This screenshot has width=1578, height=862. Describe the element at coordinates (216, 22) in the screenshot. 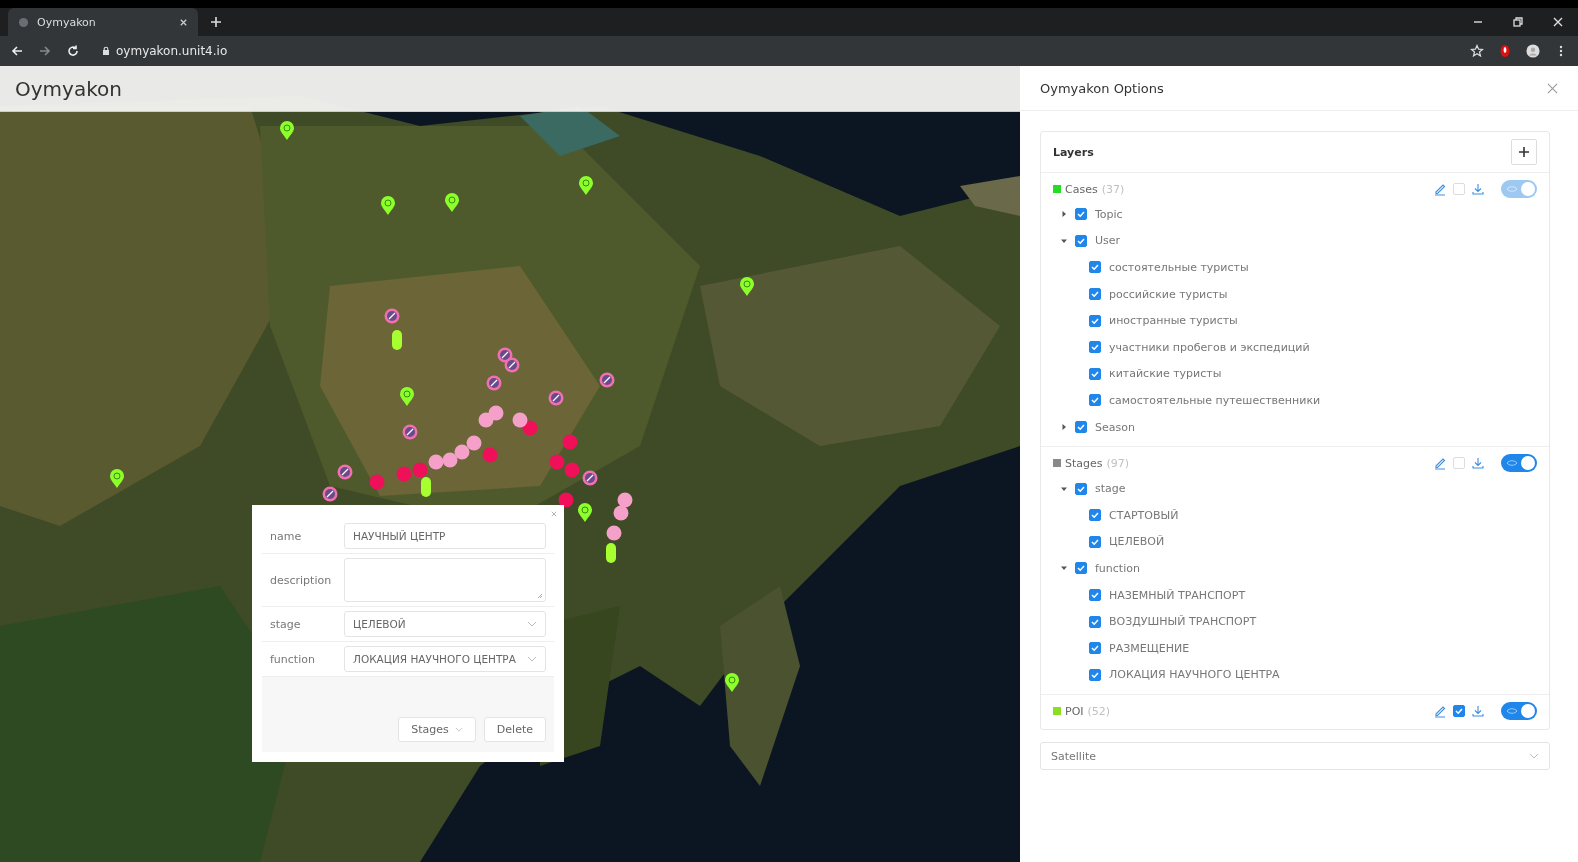

I see `new-tab-icon` at that location.